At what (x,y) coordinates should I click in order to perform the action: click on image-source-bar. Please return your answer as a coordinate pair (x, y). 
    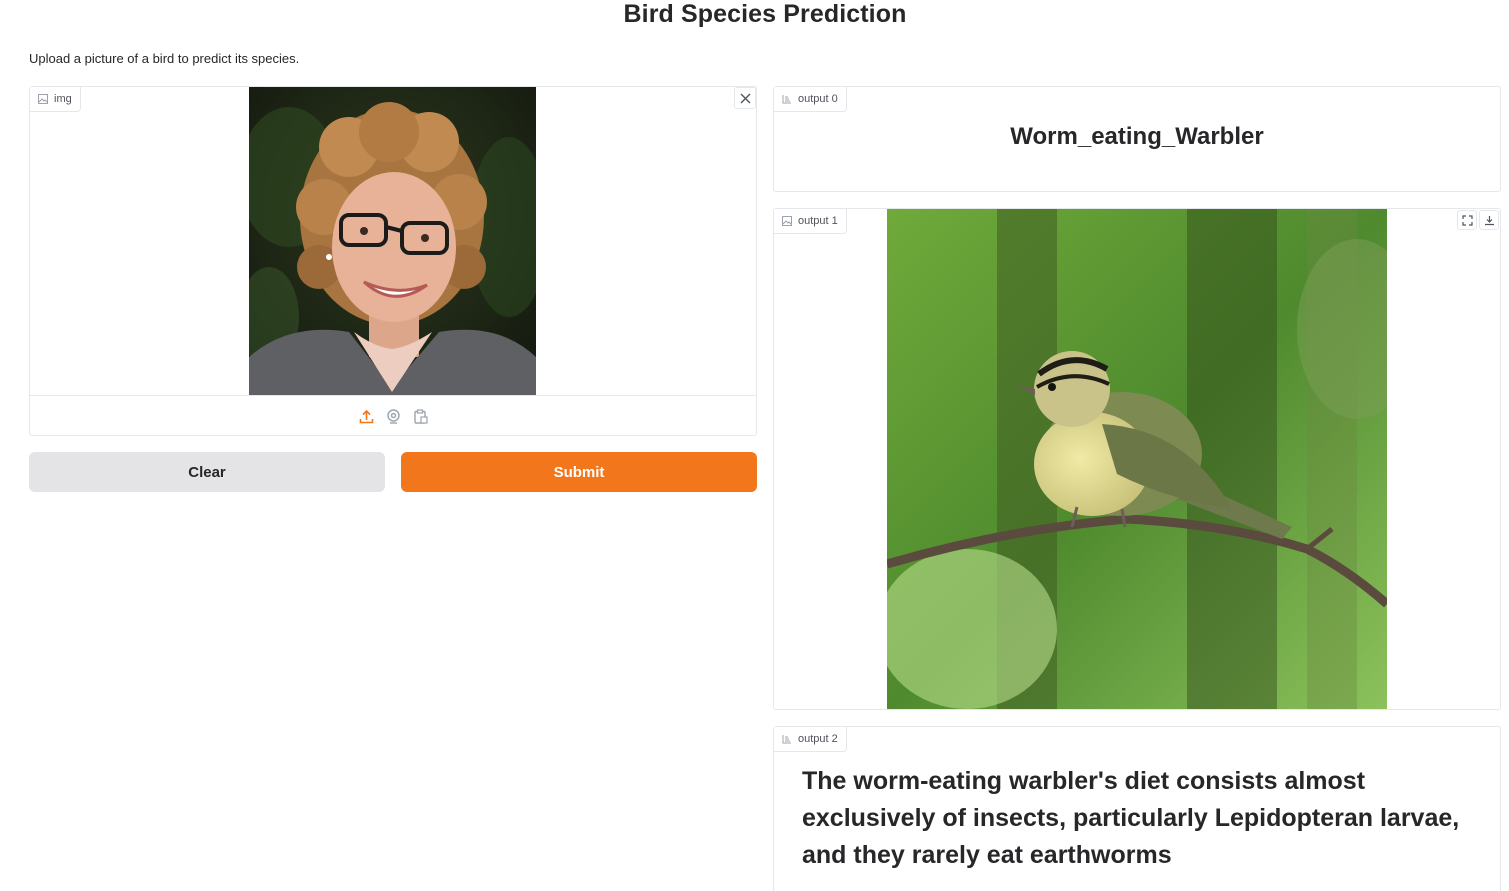
    Looking at the image, I should click on (393, 415).